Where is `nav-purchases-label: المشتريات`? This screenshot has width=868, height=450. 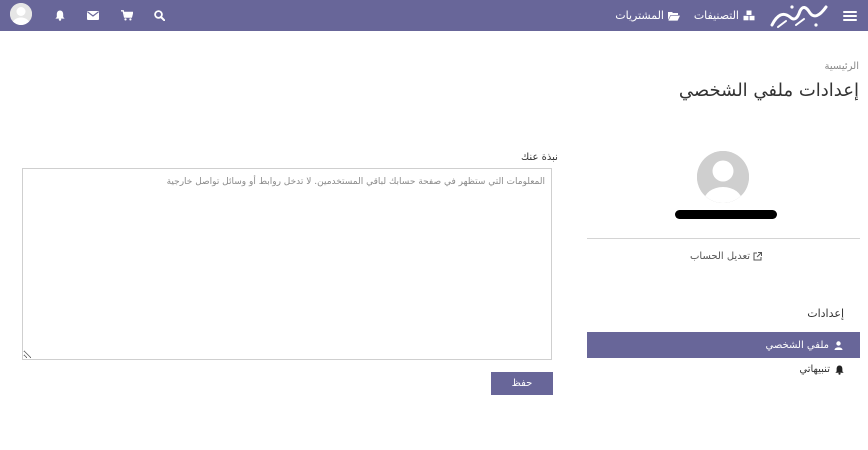
nav-purchases-label: المشتريات is located at coordinates (639, 15).